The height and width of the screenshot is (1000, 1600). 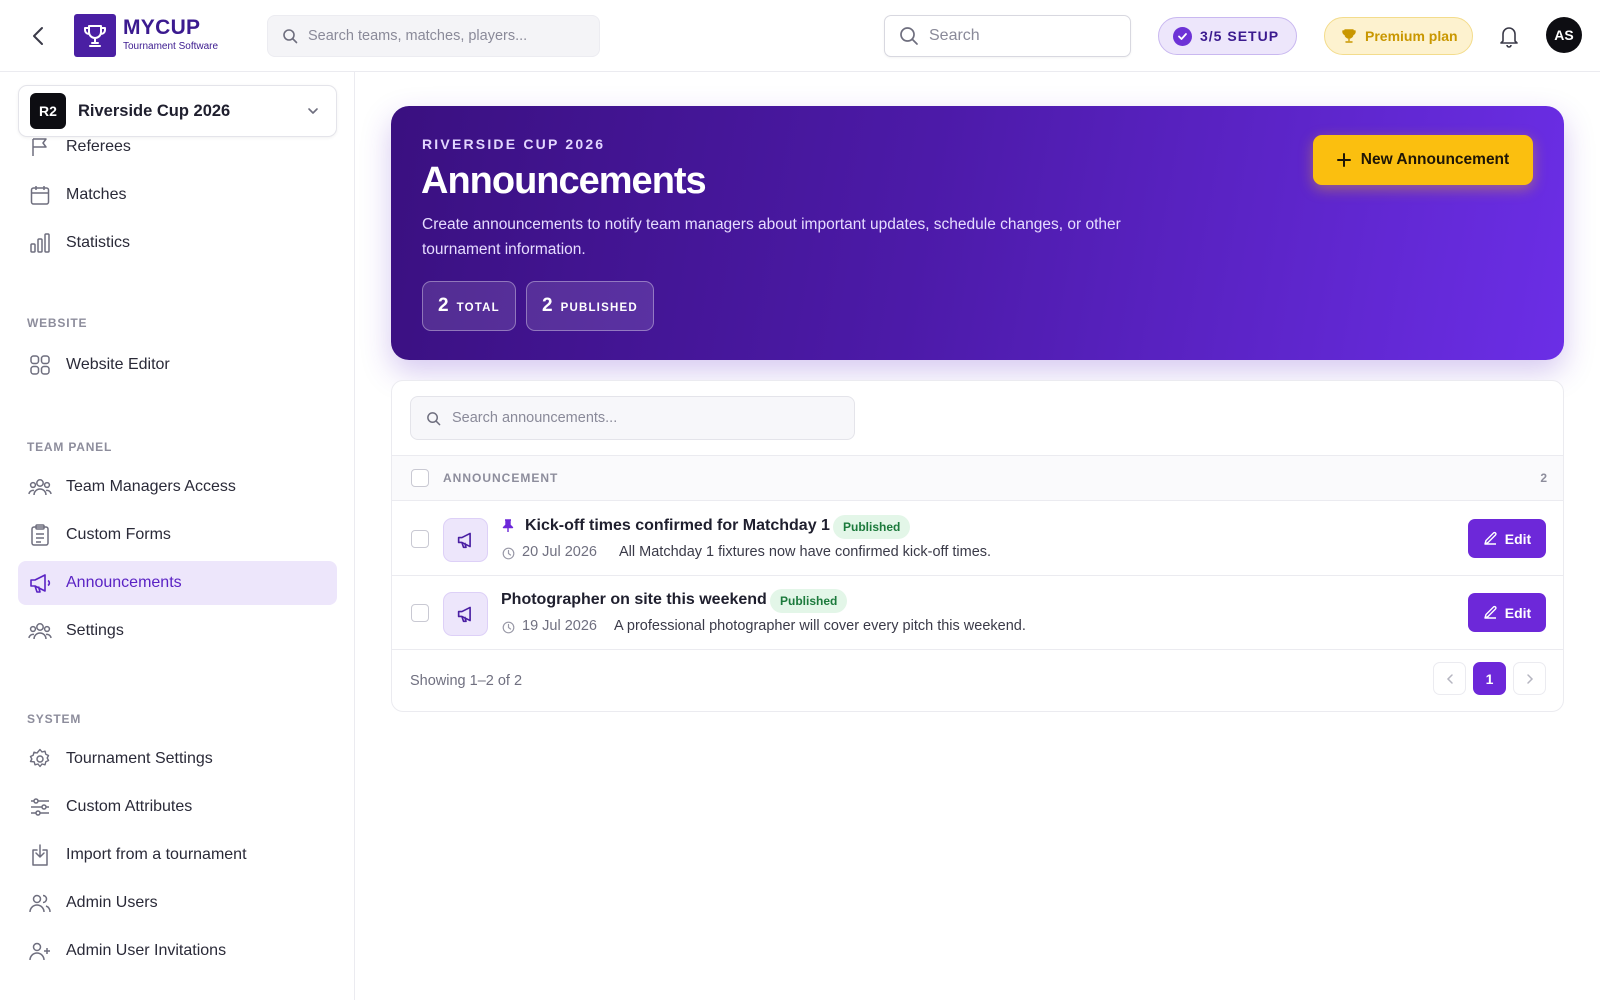 What do you see at coordinates (40, 535) in the screenshot?
I see `clipboard-icon` at bounding box center [40, 535].